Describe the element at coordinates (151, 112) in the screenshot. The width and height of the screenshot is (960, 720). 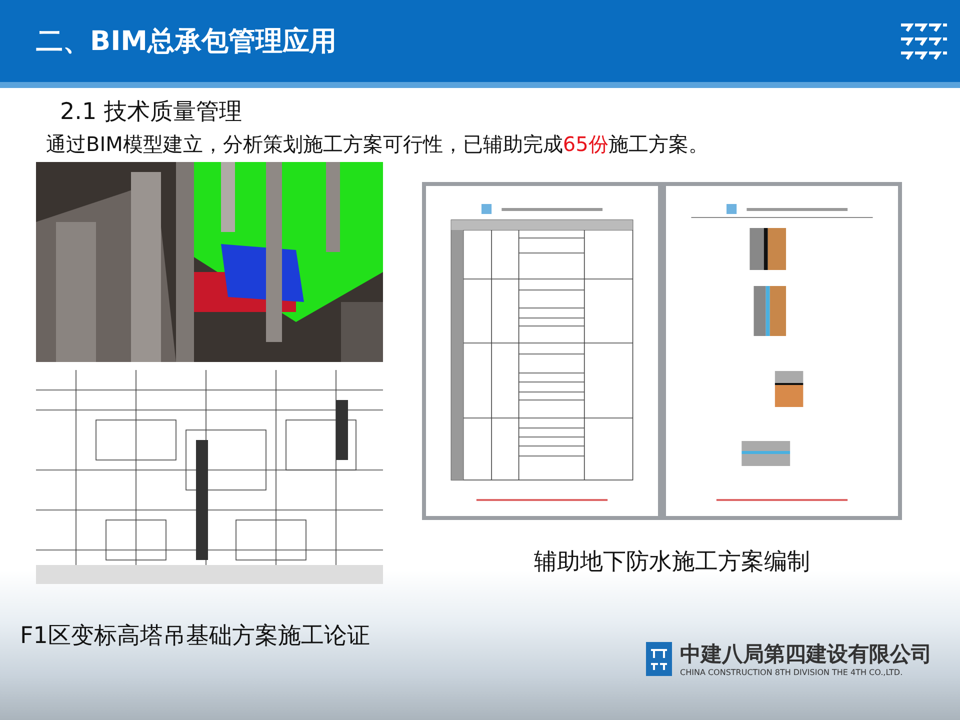
I see `section-heading: 2.1 技术质量管理` at that location.